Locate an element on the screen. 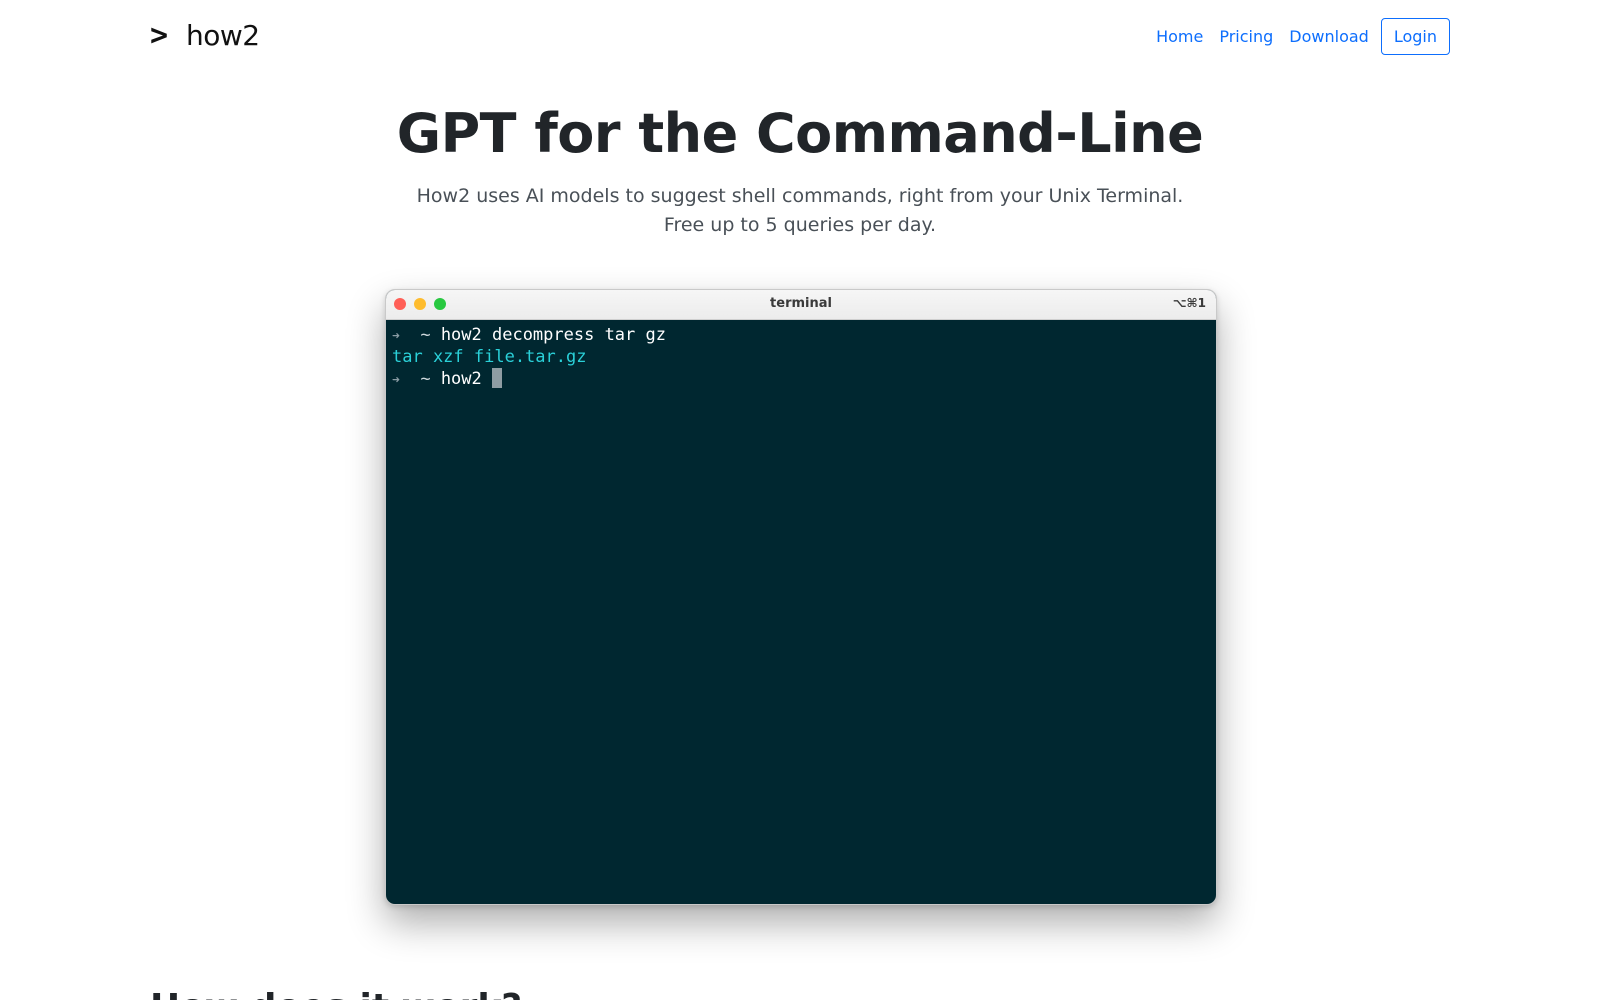 This screenshot has width=1600, height=1000. hero-title: GPT for the Command-Line is located at coordinates (800, 133).